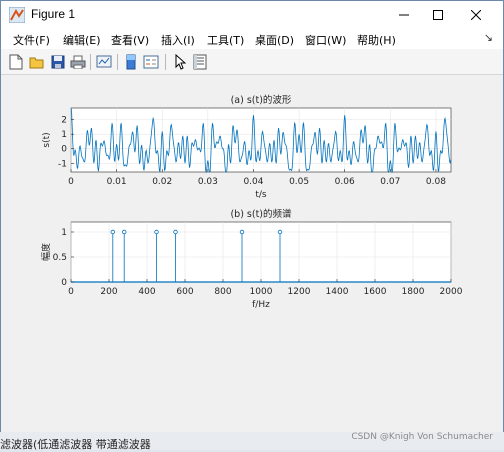 This screenshot has width=504, height=452. What do you see at coordinates (299, 292) in the screenshot?
I see `x-tick-label: 1200` at bounding box center [299, 292].